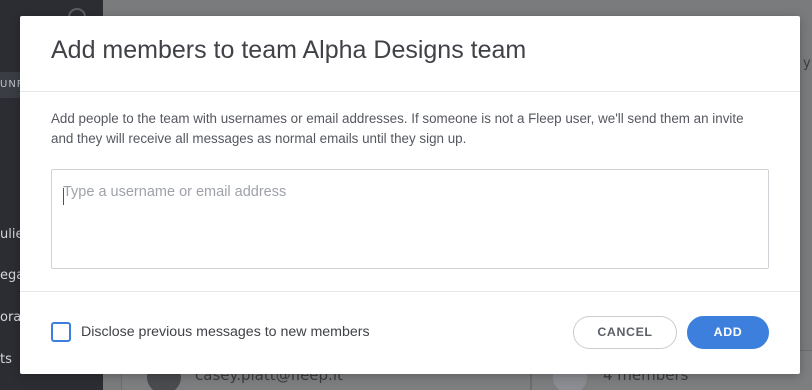 This screenshot has width=812, height=390. What do you see at coordinates (807, 63) in the screenshot?
I see `background-edge-text: y` at bounding box center [807, 63].